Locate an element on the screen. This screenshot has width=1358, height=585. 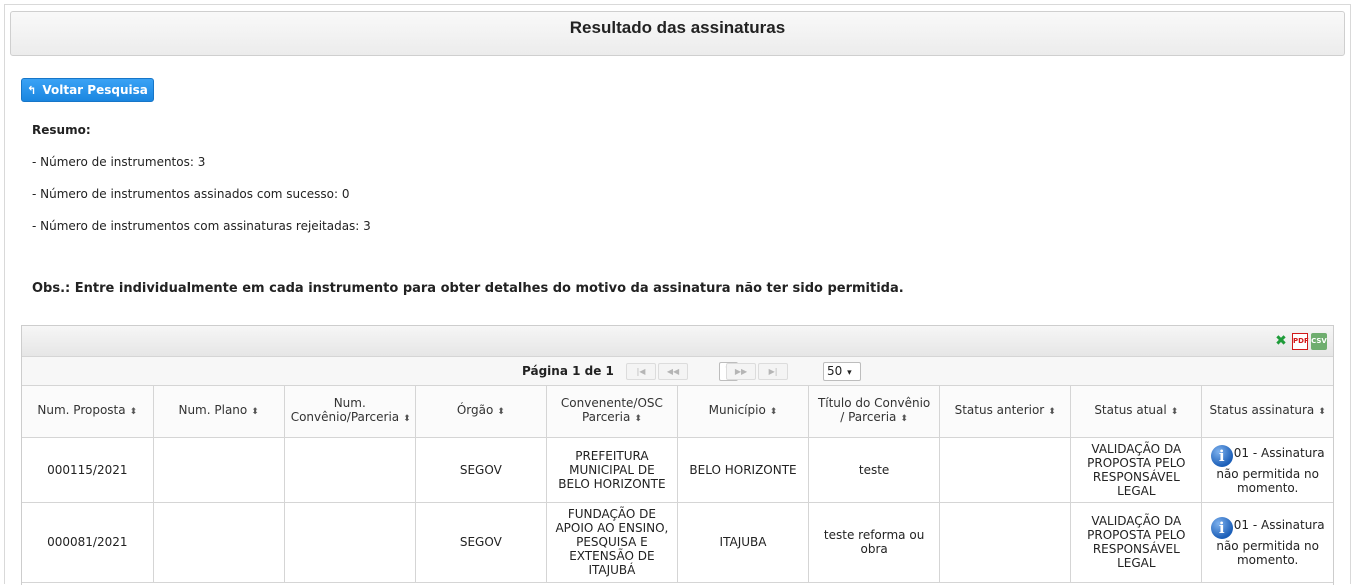
page-title: Resultado das assinaturas is located at coordinates (677, 33).